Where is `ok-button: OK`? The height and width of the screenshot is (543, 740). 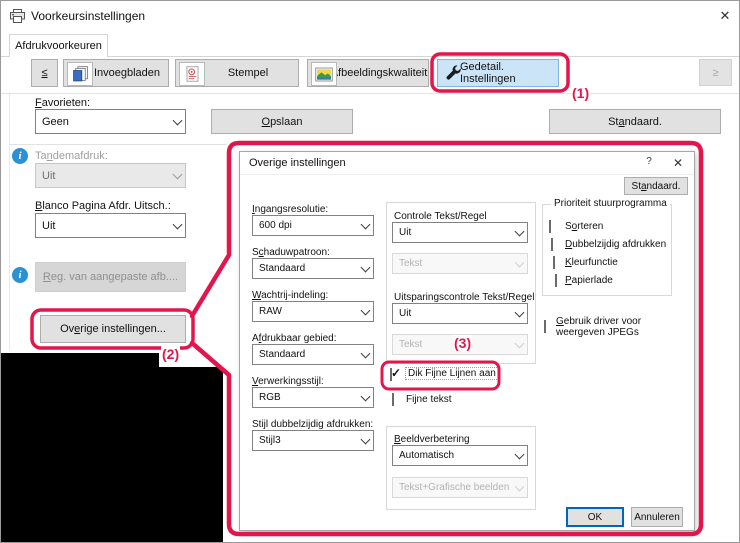
ok-button: OK is located at coordinates (595, 517).